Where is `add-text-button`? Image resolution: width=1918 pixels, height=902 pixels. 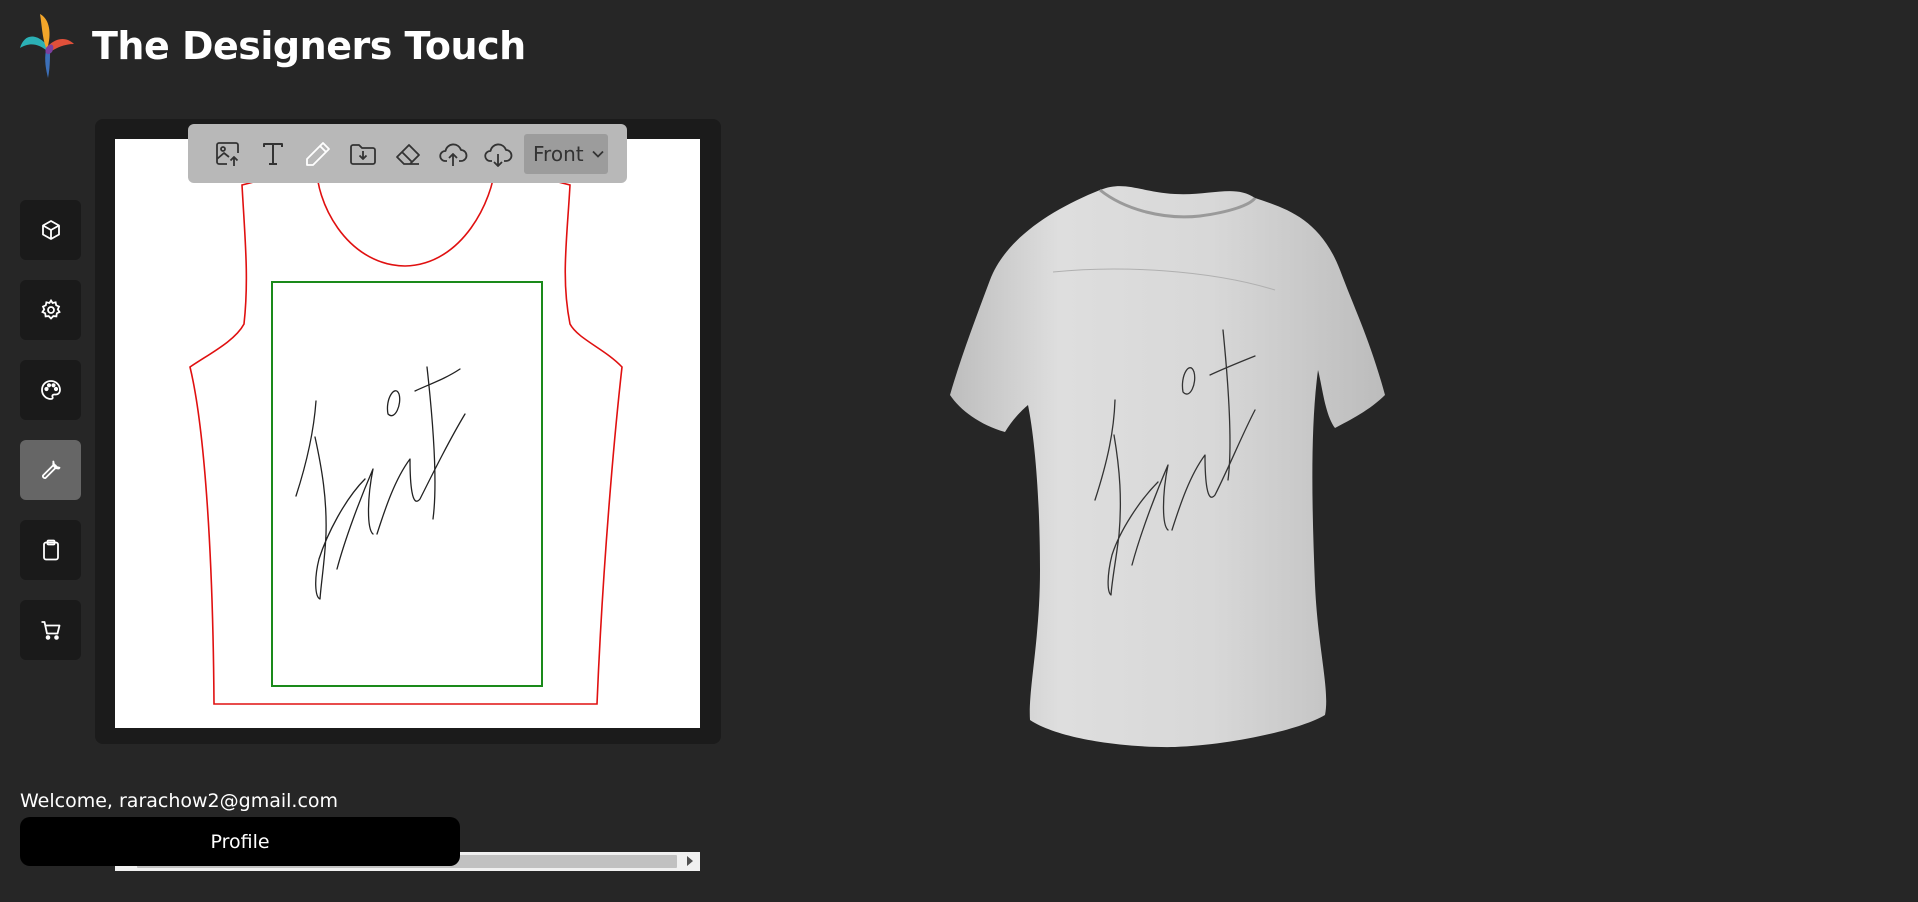
add-text-button is located at coordinates (272, 154).